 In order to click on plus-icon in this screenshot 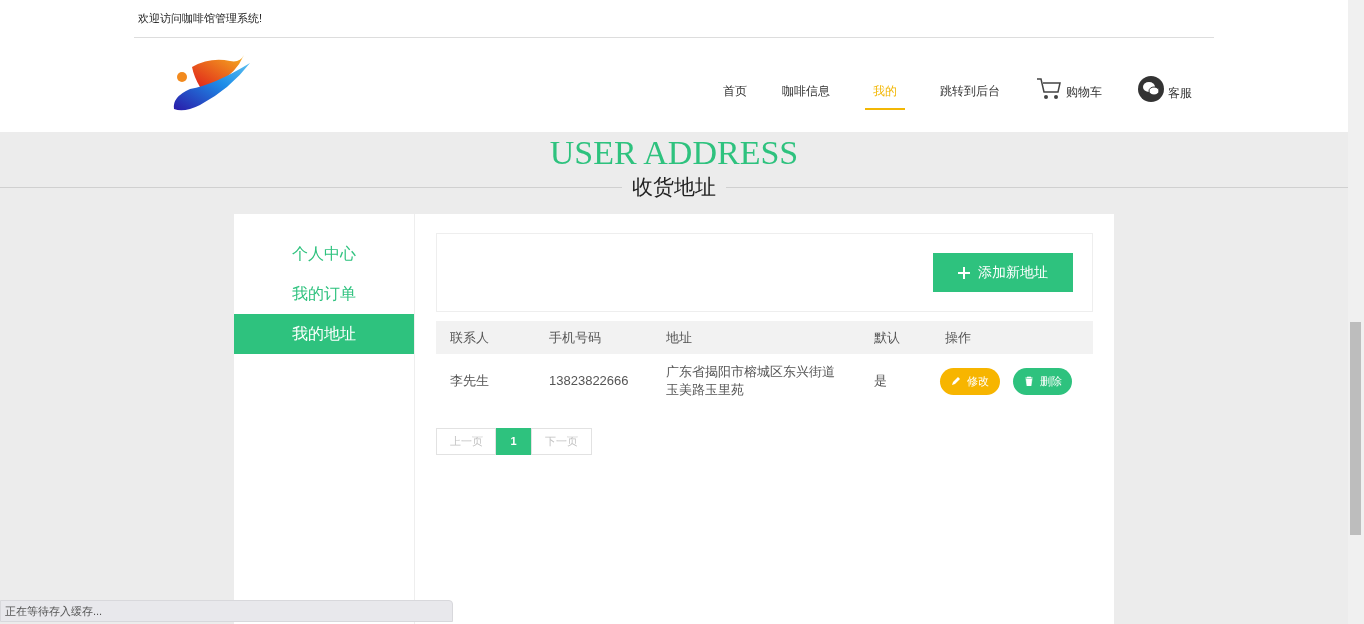, I will do `click(964, 272)`.